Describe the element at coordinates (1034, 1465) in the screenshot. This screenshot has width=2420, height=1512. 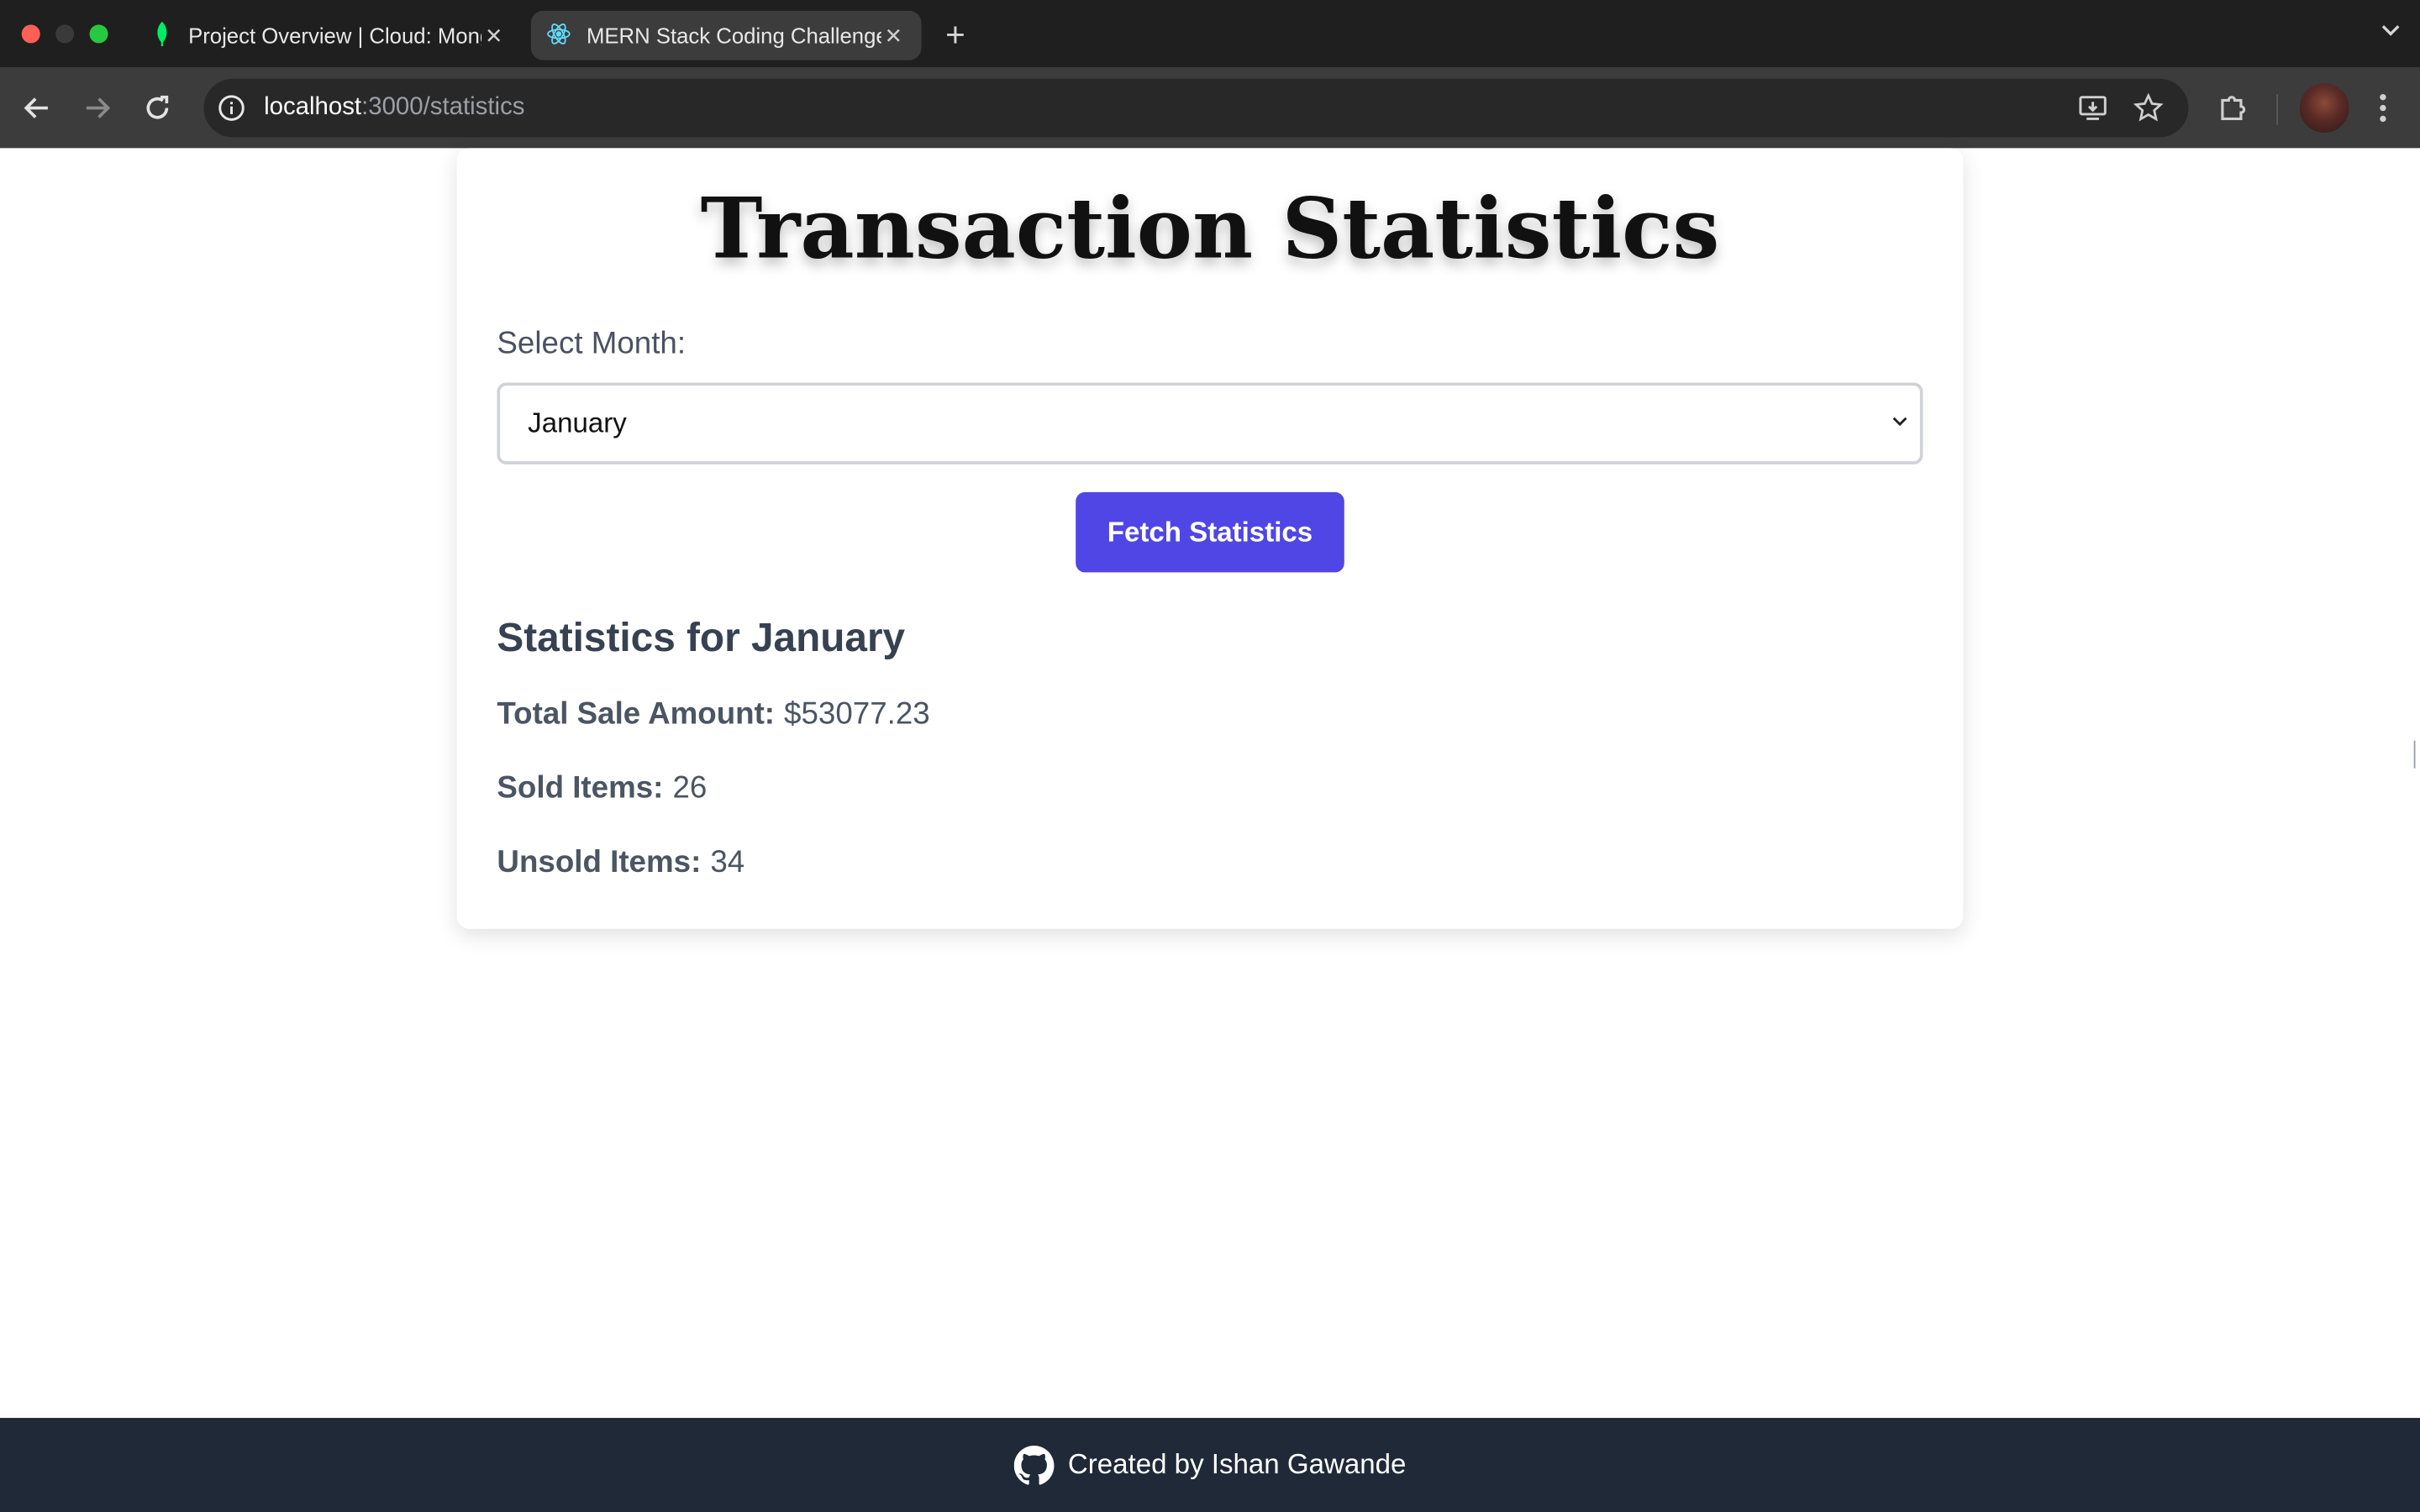
I see `github-icon` at that location.